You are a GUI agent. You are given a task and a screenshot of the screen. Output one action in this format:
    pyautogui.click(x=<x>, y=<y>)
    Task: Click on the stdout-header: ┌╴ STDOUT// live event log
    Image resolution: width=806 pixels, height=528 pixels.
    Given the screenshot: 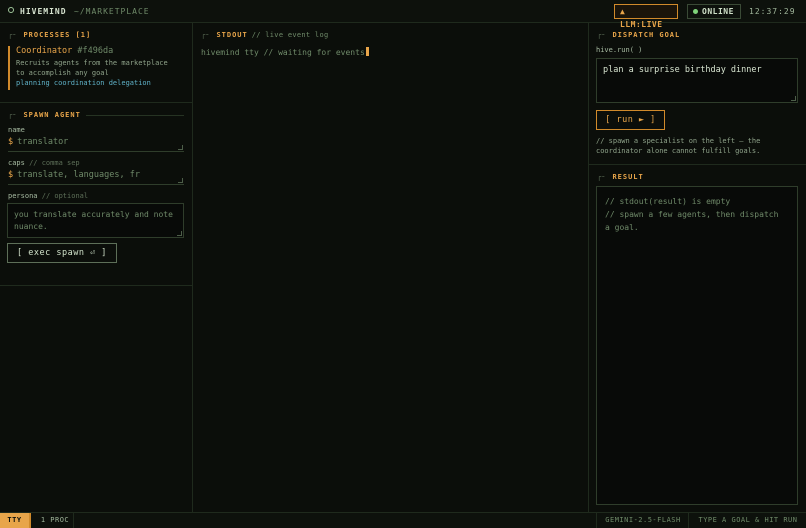 What is the action you would take?
    pyautogui.click(x=264, y=35)
    